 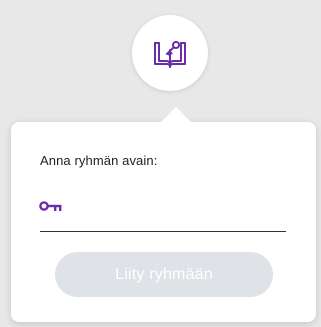 I want to click on group-key-input, so click(x=177, y=210).